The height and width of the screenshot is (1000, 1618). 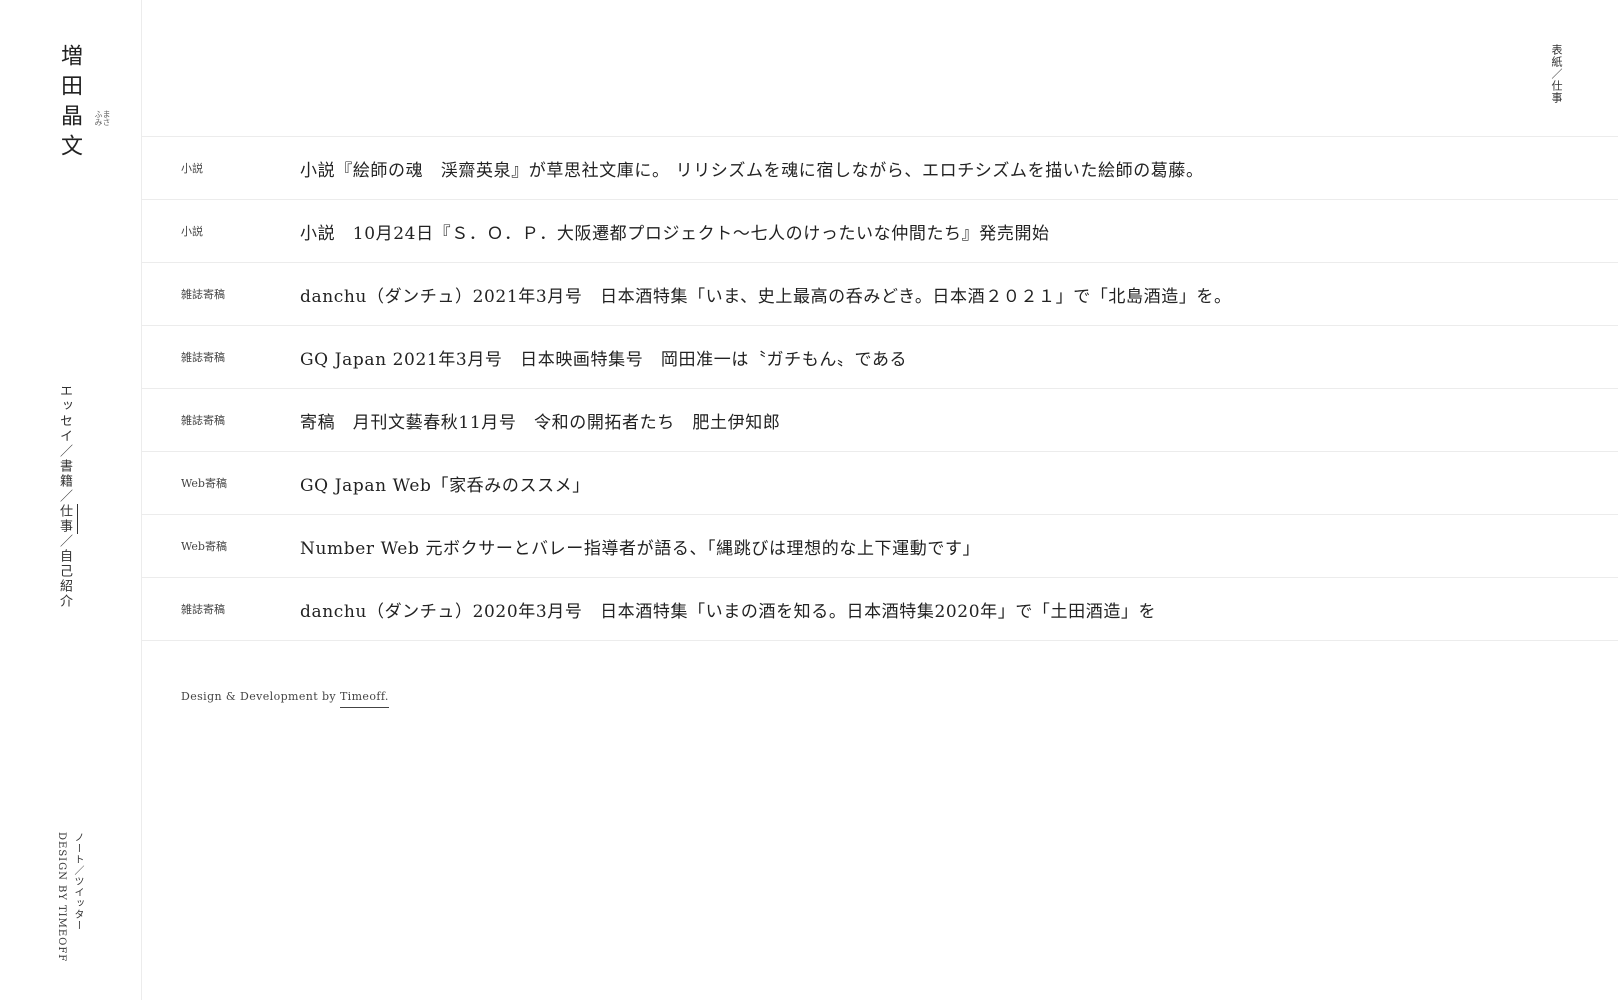 I want to click on breadcrumb: 表紙／仕事, so click(x=1556, y=74).